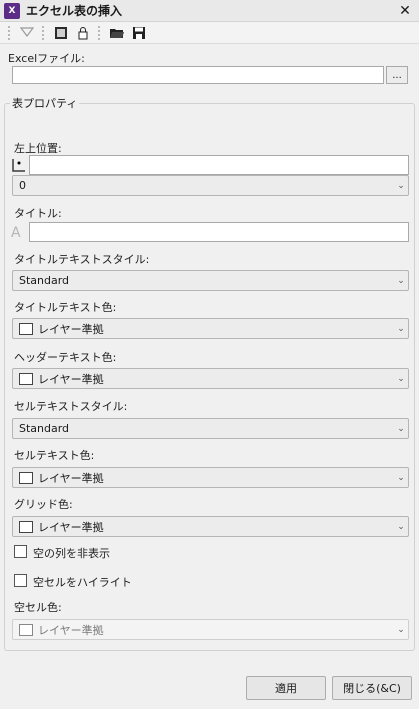 This screenshot has width=419, height=709. I want to click on cell-color-dropdown: レイヤー準拠 ⌄, so click(210, 477).